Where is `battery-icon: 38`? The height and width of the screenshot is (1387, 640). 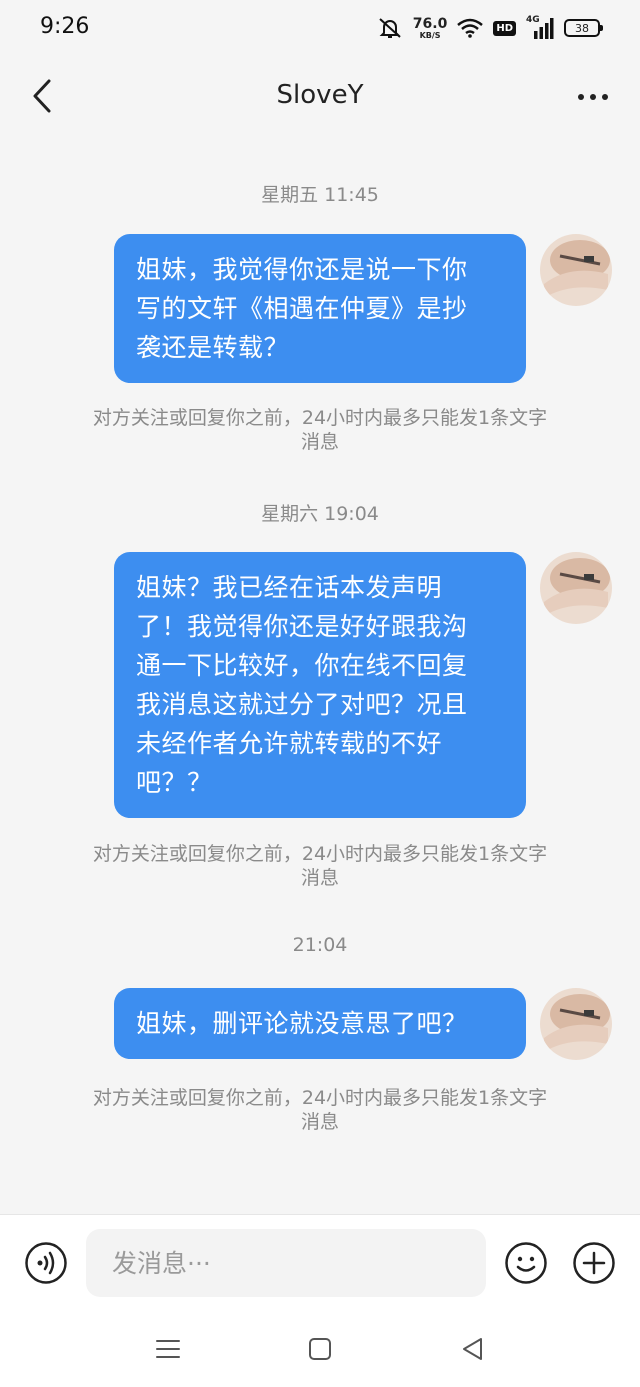
battery-icon: 38 is located at coordinates (583, 28).